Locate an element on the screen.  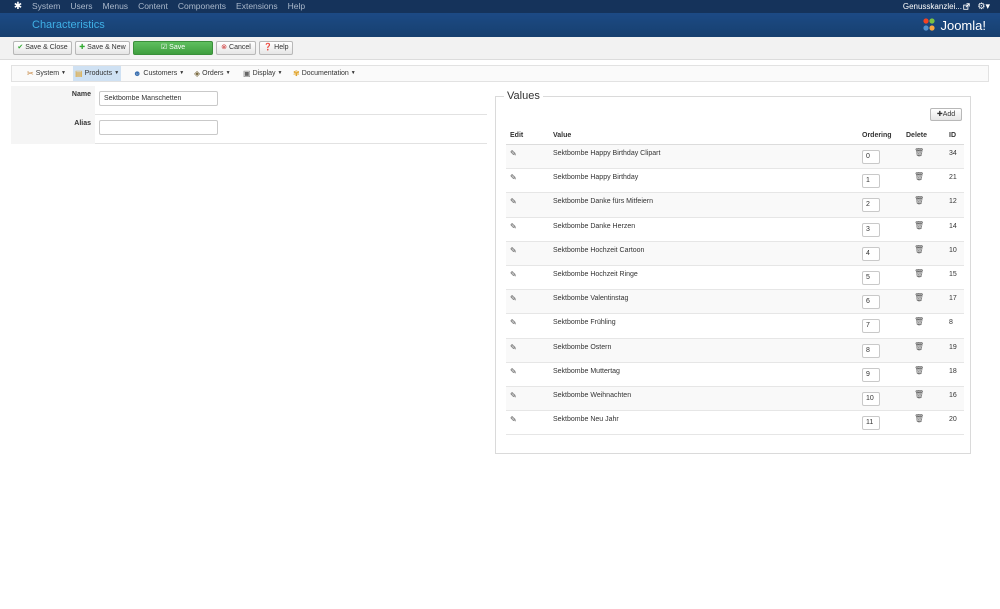
ordering-input: 1 is located at coordinates (871, 181).